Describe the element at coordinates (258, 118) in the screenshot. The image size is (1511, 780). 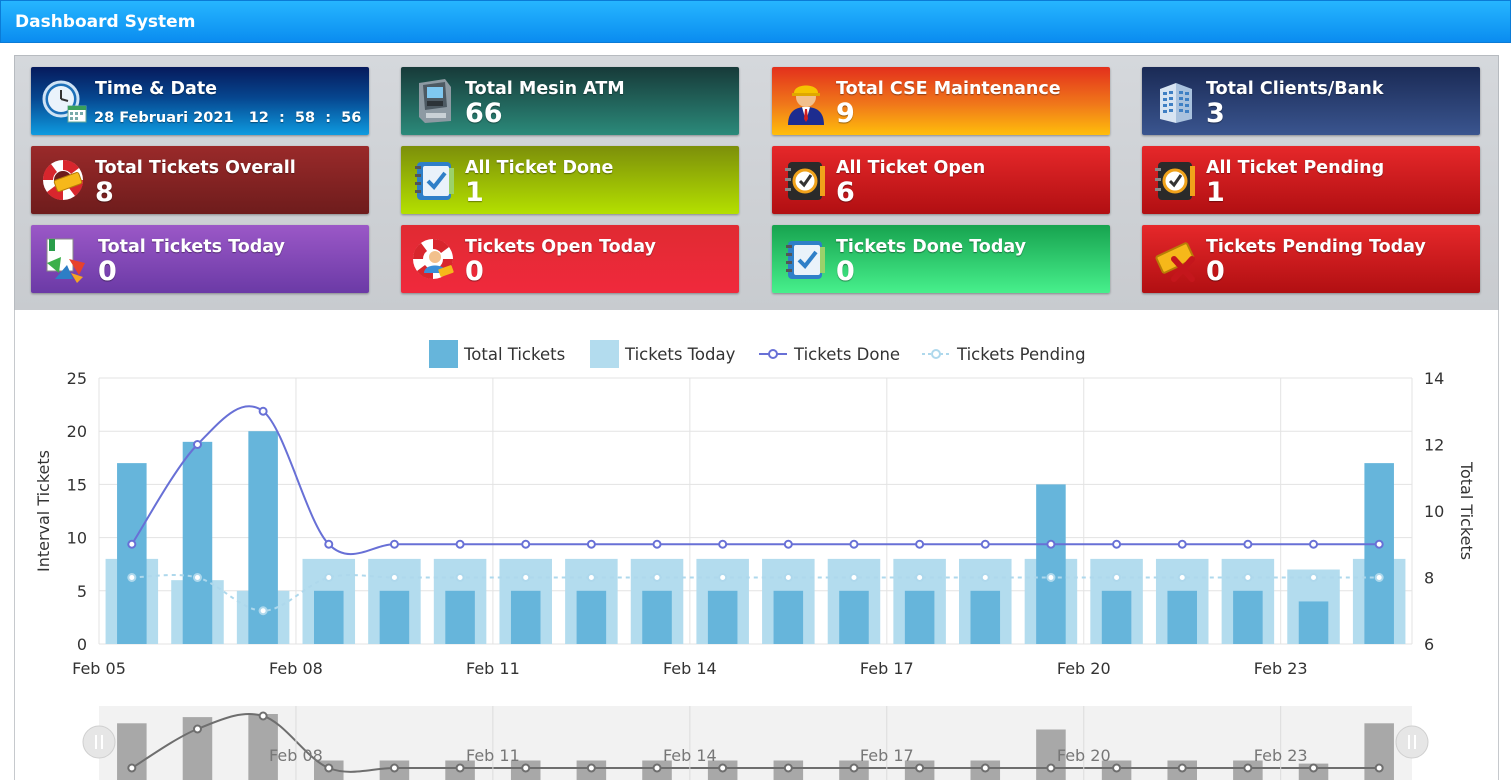
I see `current-hour: 12` at that location.